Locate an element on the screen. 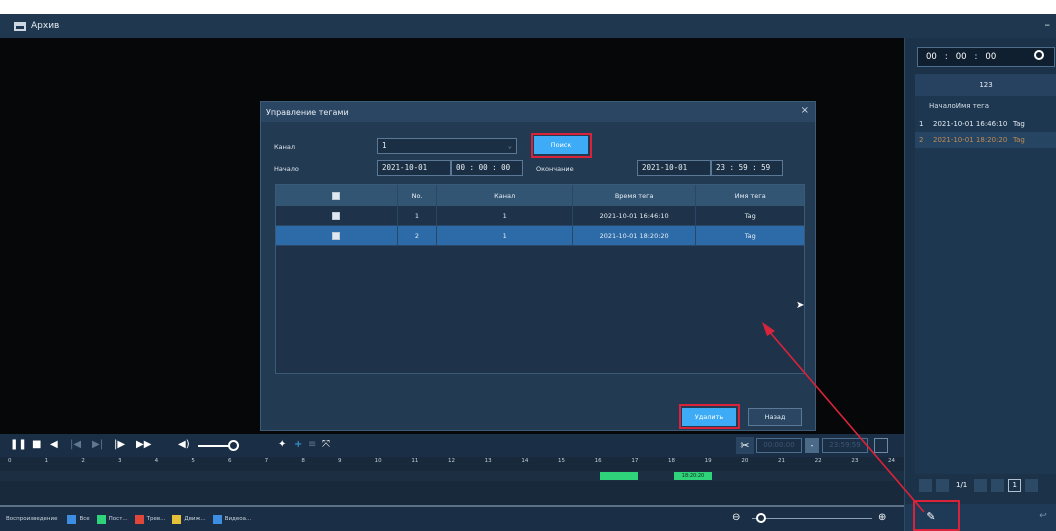 This screenshot has height=531, width=1056. zoom-out-icon: ⊖ is located at coordinates (736, 517).